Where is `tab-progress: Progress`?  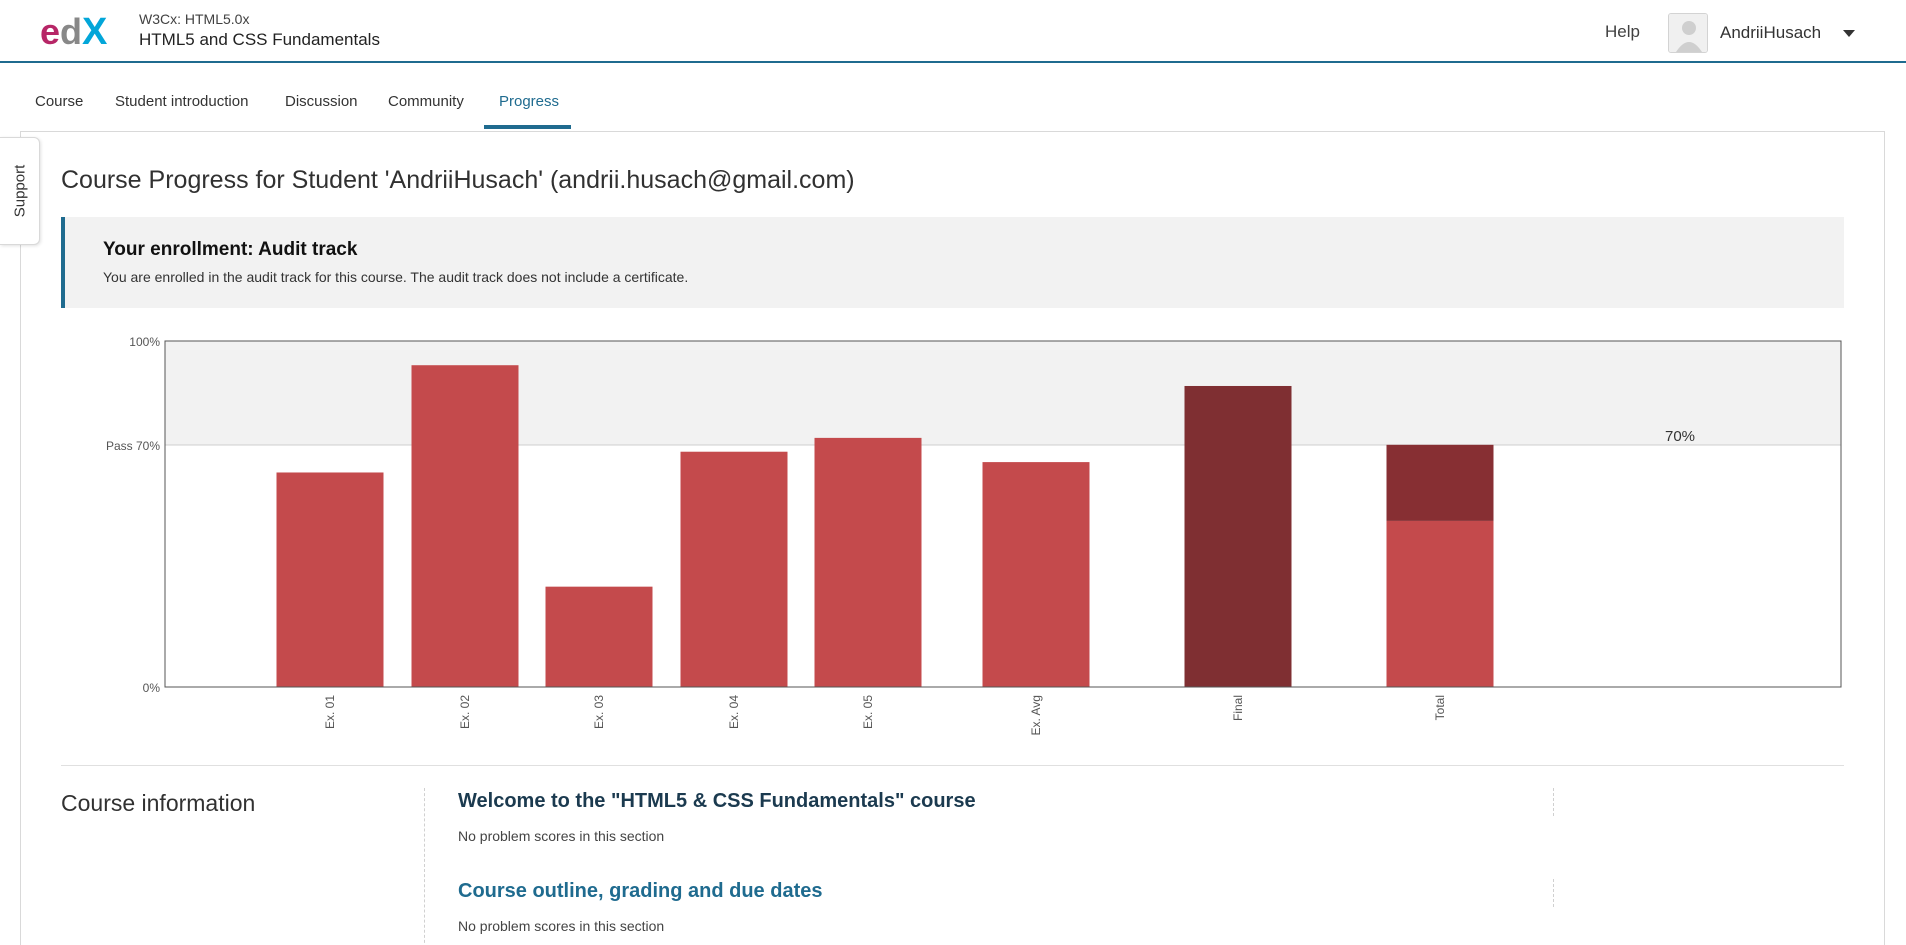 tab-progress: Progress is located at coordinates (529, 101).